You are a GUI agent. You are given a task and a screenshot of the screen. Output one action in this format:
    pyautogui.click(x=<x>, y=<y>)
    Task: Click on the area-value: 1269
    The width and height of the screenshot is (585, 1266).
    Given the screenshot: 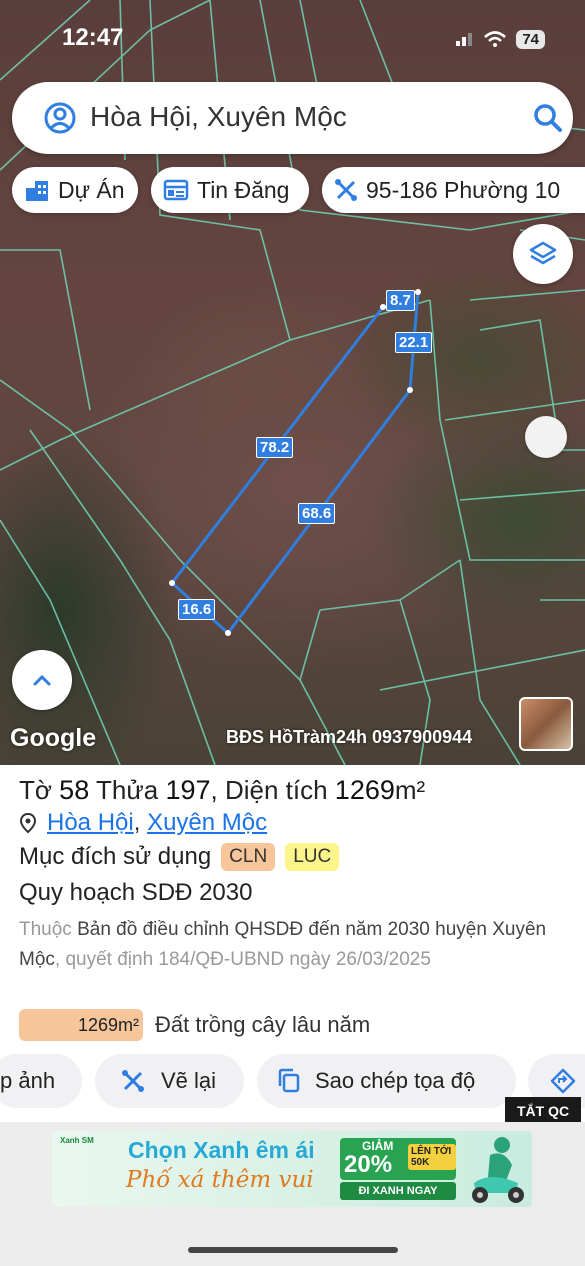 What is the action you would take?
    pyautogui.click(x=364, y=790)
    